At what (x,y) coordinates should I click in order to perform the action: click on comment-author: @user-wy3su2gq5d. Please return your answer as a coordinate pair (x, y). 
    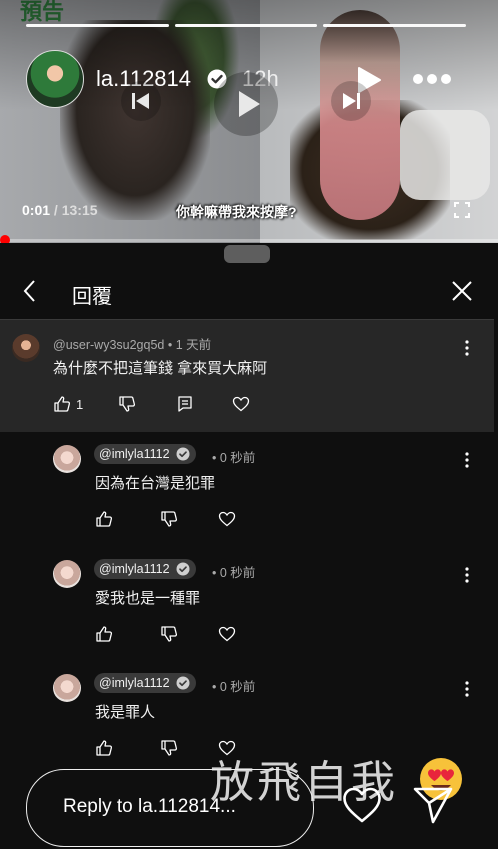
    Looking at the image, I should click on (108, 345).